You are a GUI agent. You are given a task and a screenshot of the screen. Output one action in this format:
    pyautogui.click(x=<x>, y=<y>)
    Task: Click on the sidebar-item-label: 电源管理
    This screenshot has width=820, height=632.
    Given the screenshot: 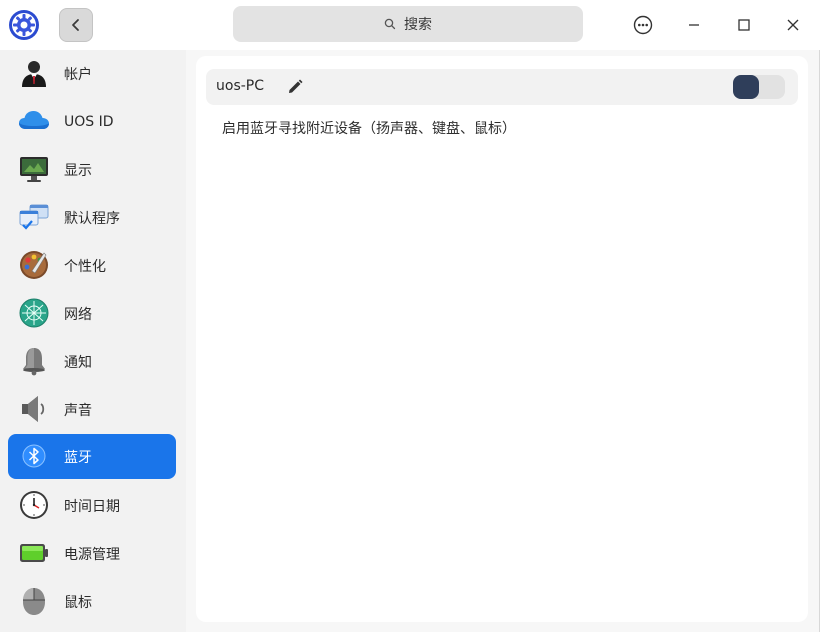 What is the action you would take?
    pyautogui.click(x=92, y=554)
    